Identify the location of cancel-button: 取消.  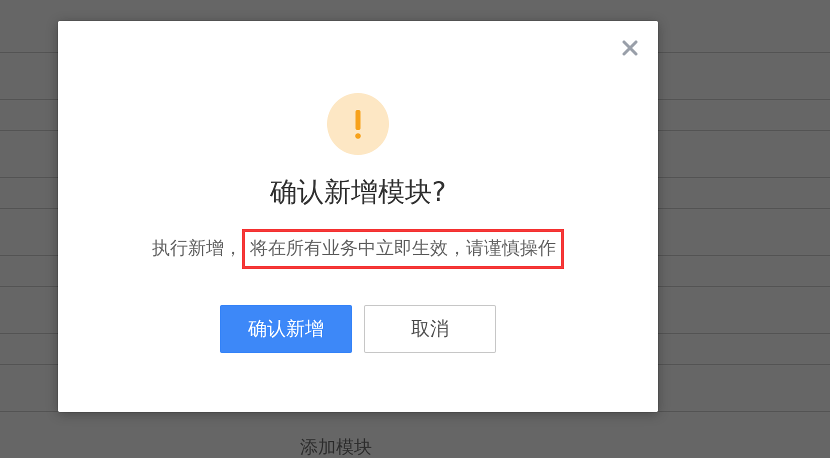
(430, 329).